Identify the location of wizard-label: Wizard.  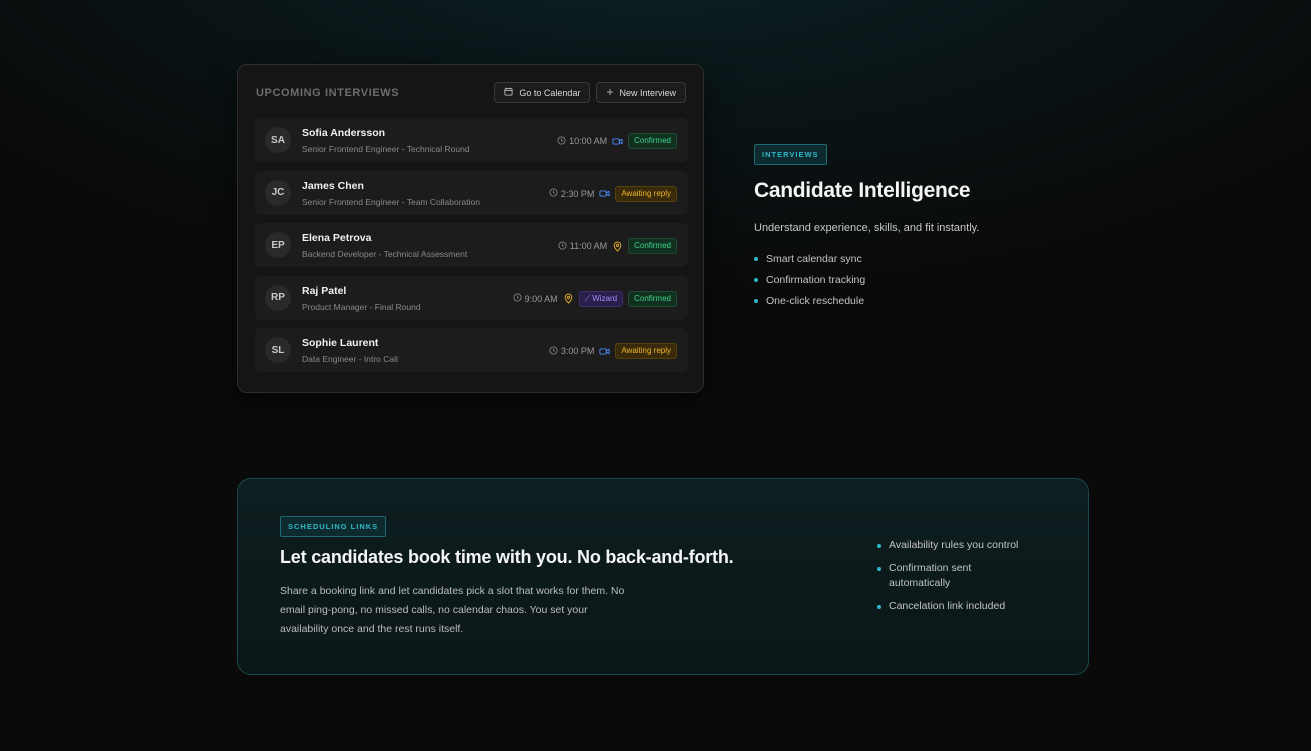
(605, 298).